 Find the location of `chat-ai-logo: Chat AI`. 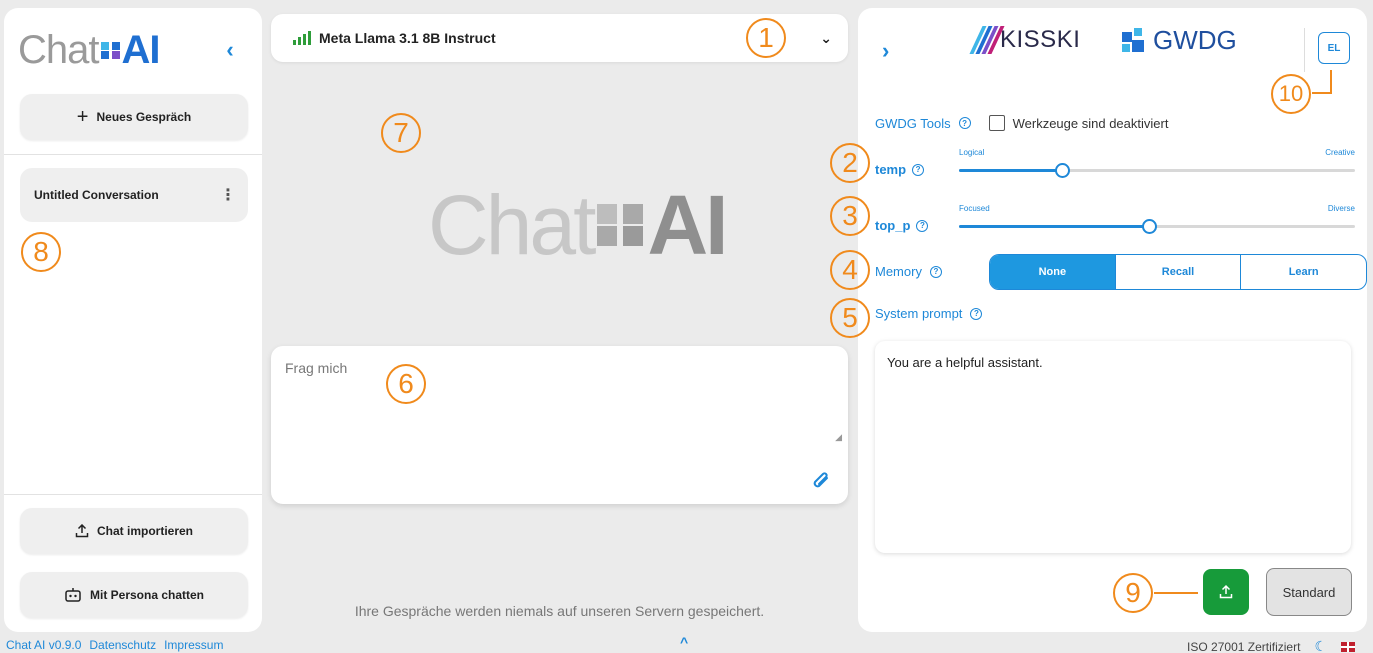

chat-ai-logo: Chat AI is located at coordinates (89, 50).